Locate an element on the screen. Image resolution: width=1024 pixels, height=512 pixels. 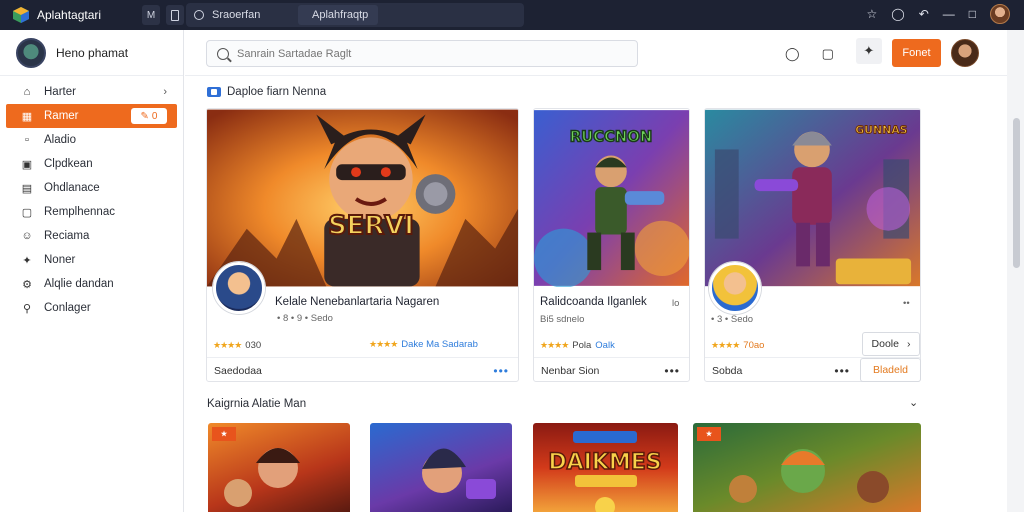
game-tile-4-art is located at coordinates (809, 476).